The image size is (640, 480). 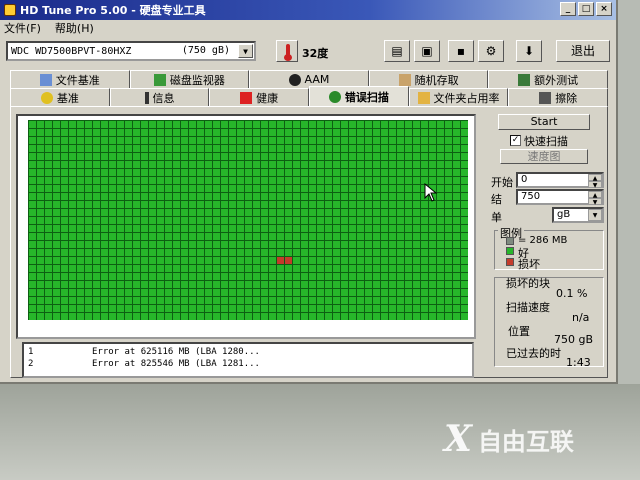 What do you see at coordinates (22, 28) in the screenshot?
I see `menu-file: 文件(F)` at bounding box center [22, 28].